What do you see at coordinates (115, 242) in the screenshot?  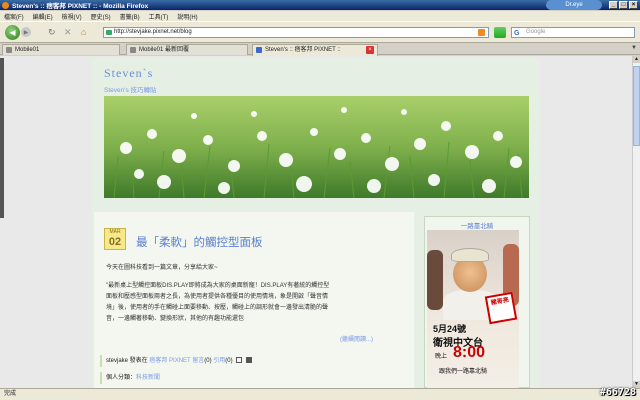 I see `post-day: 02` at bounding box center [115, 242].